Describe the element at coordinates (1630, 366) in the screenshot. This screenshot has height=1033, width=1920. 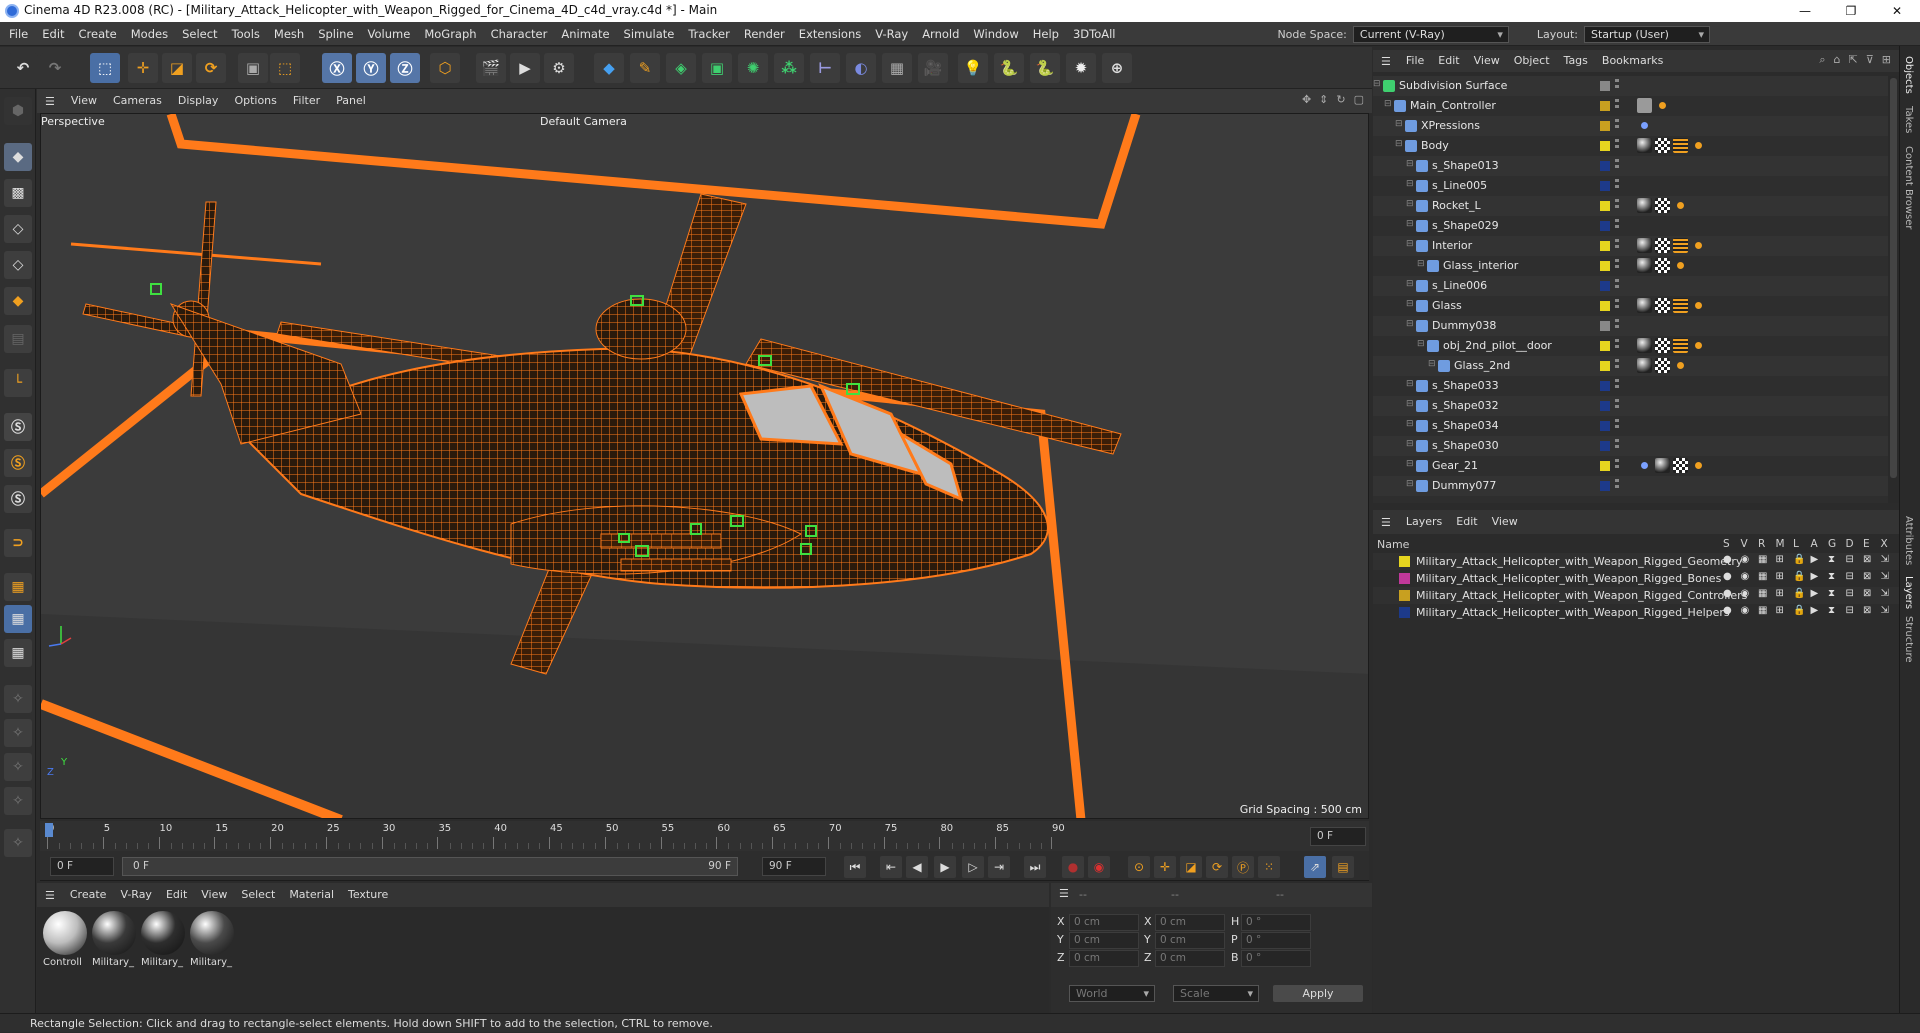
I see `object-row: ⊟ Glass_2nd` at that location.